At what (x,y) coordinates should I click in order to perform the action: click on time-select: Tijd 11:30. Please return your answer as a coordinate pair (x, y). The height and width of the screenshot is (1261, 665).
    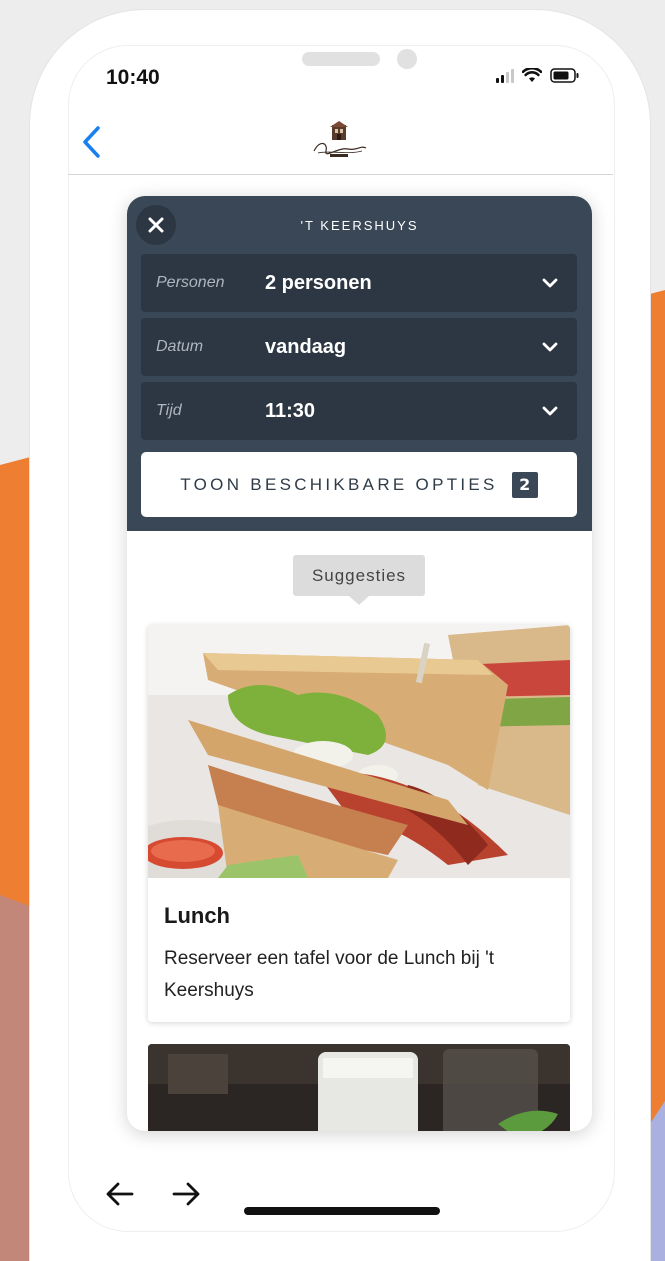
    Looking at the image, I should click on (359, 411).